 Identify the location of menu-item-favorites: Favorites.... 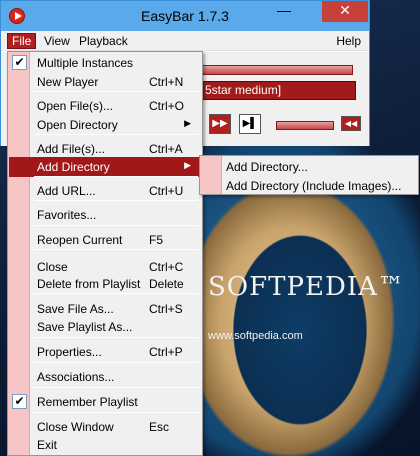
(105, 215).